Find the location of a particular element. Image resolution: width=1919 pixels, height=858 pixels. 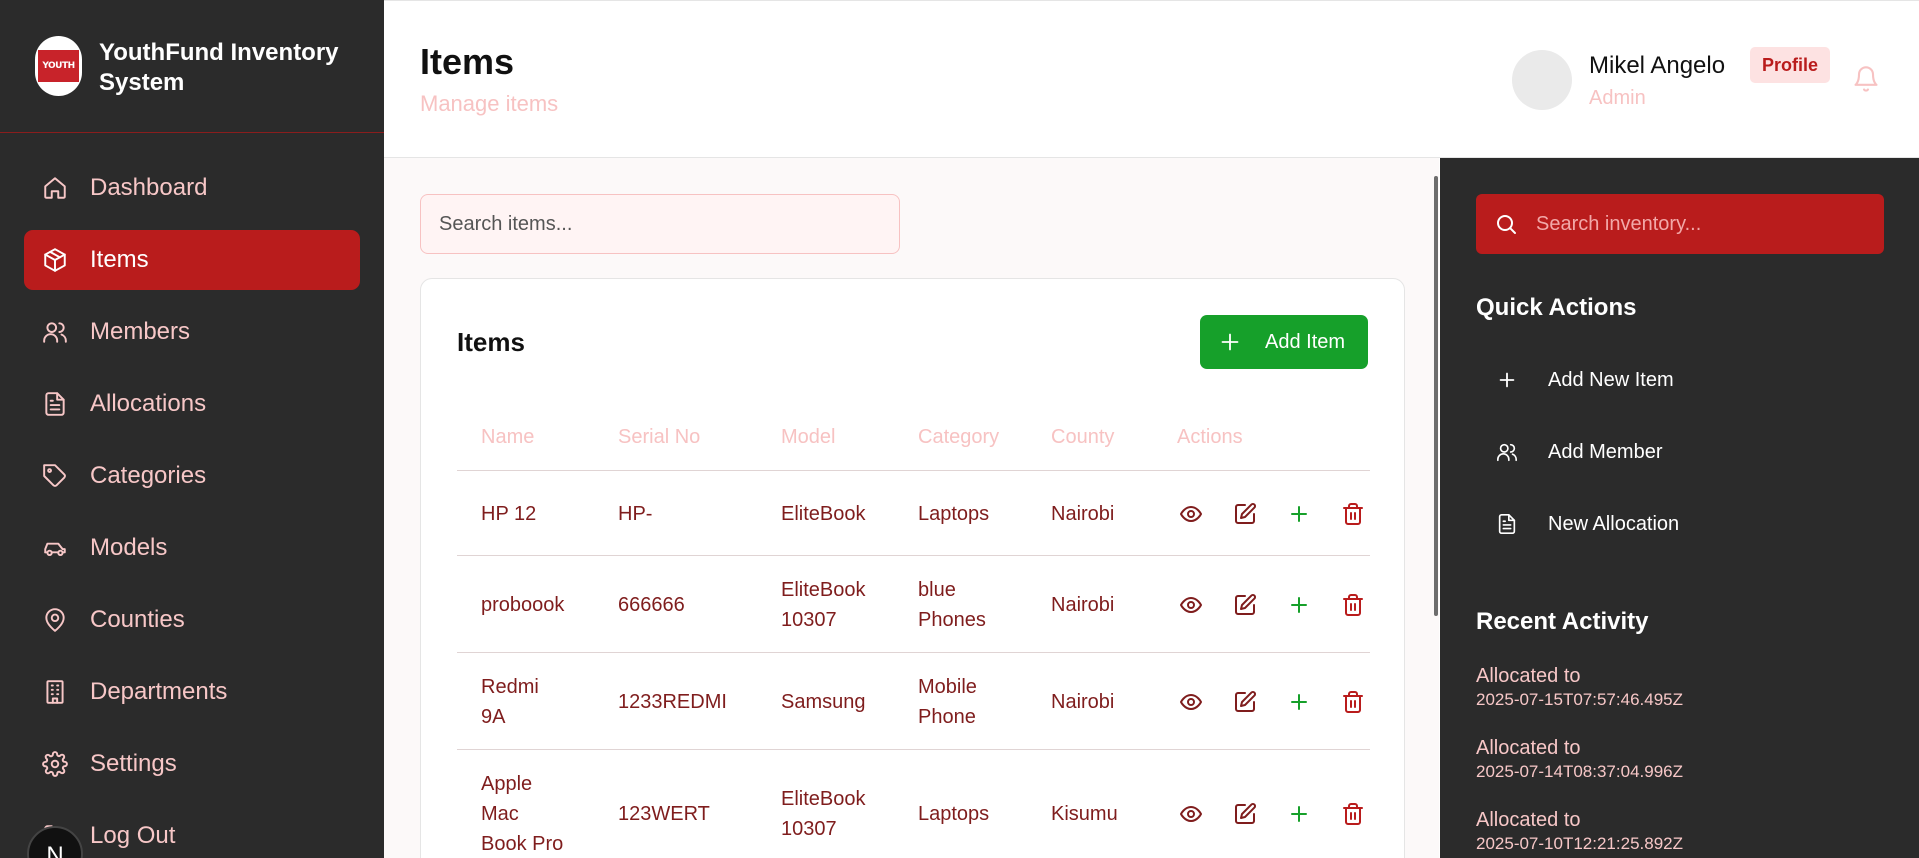

sidebar-item-allocations: Allocations is located at coordinates (192, 404).